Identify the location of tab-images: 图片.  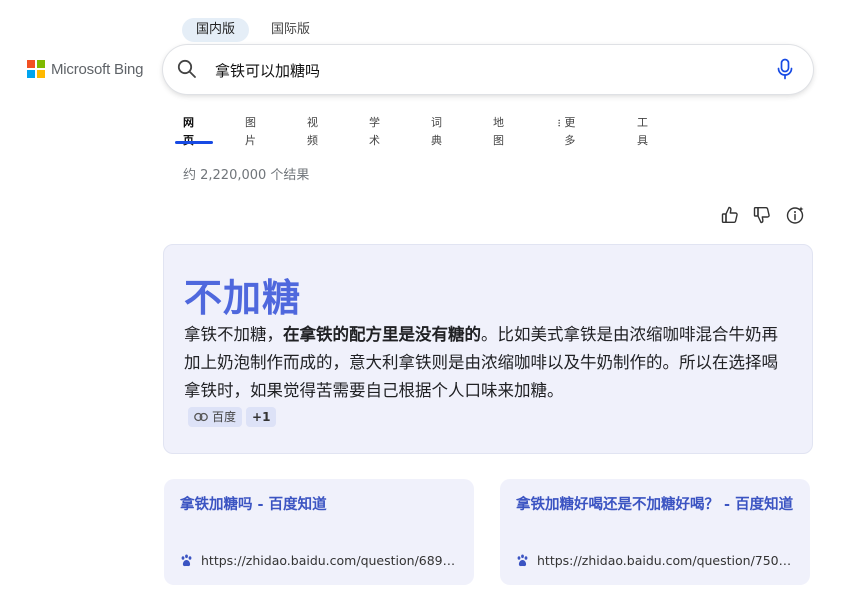
(250, 130).